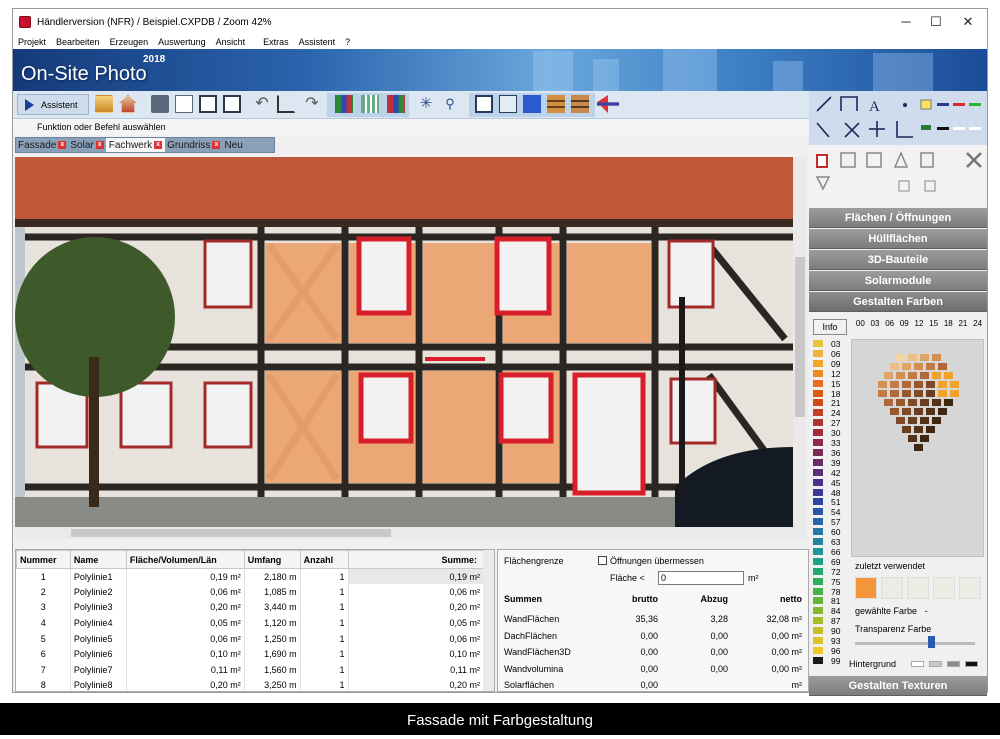  I want to click on gray-value-label: 00, so click(860, 326).